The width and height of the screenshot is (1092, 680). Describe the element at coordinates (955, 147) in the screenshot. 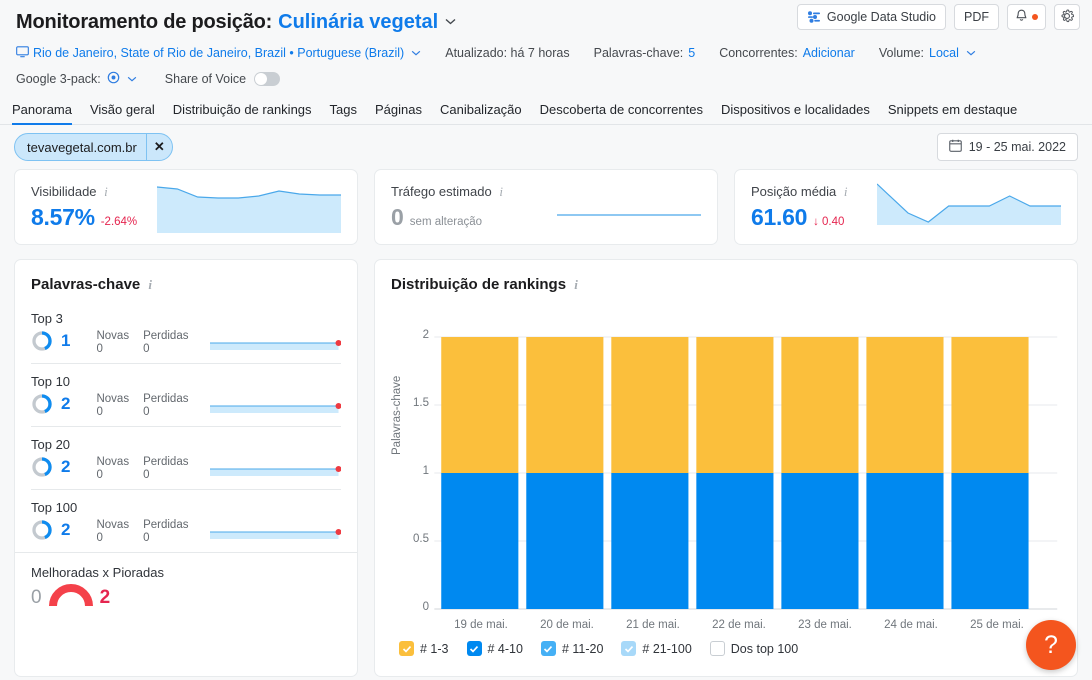

I see `calendar-icon` at that location.